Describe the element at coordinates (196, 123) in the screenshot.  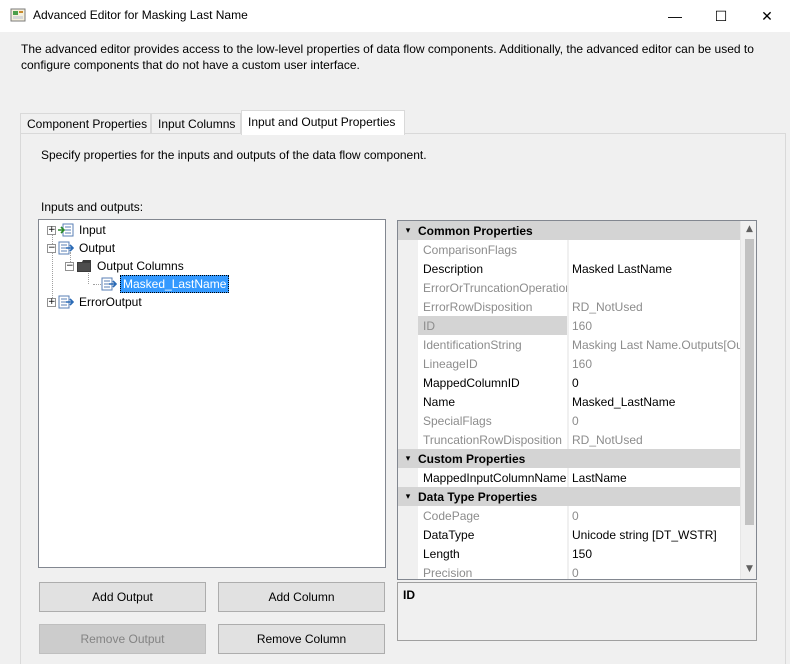
I see `tab-input-columns: Input Columns` at that location.